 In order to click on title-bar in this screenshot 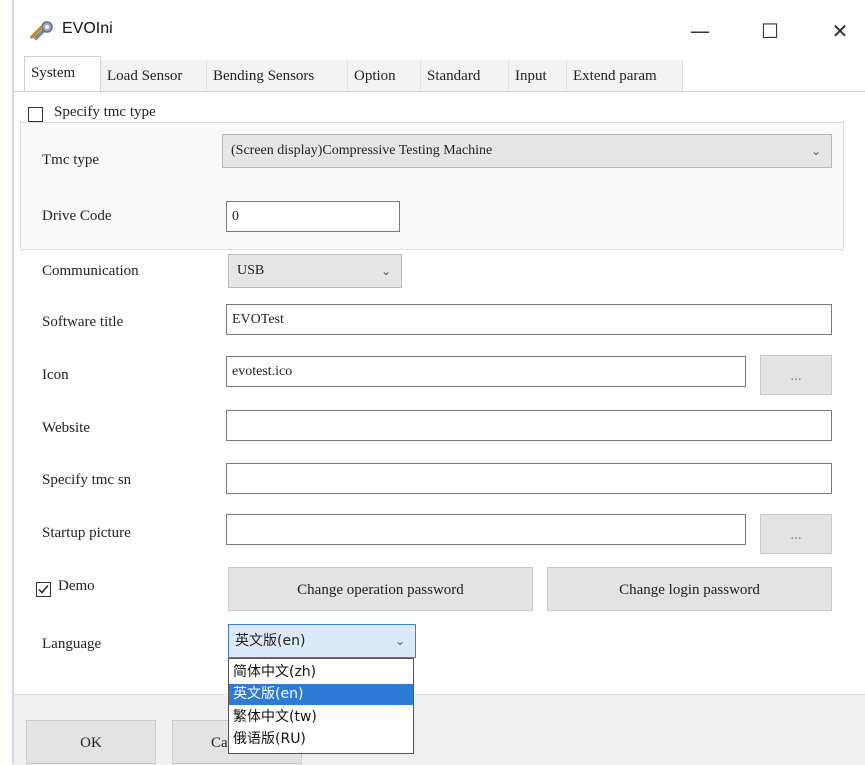, I will do `click(439, 28)`.